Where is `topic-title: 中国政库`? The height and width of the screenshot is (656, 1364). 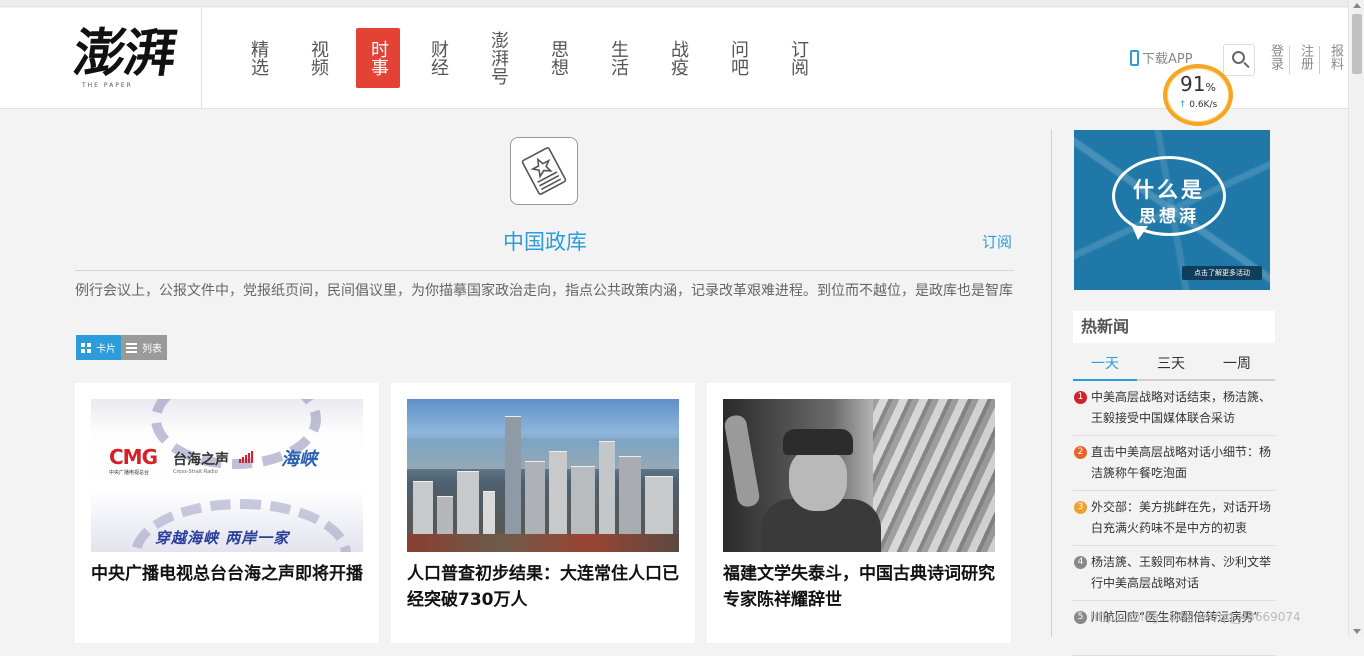 topic-title: 中国政库 is located at coordinates (545, 242).